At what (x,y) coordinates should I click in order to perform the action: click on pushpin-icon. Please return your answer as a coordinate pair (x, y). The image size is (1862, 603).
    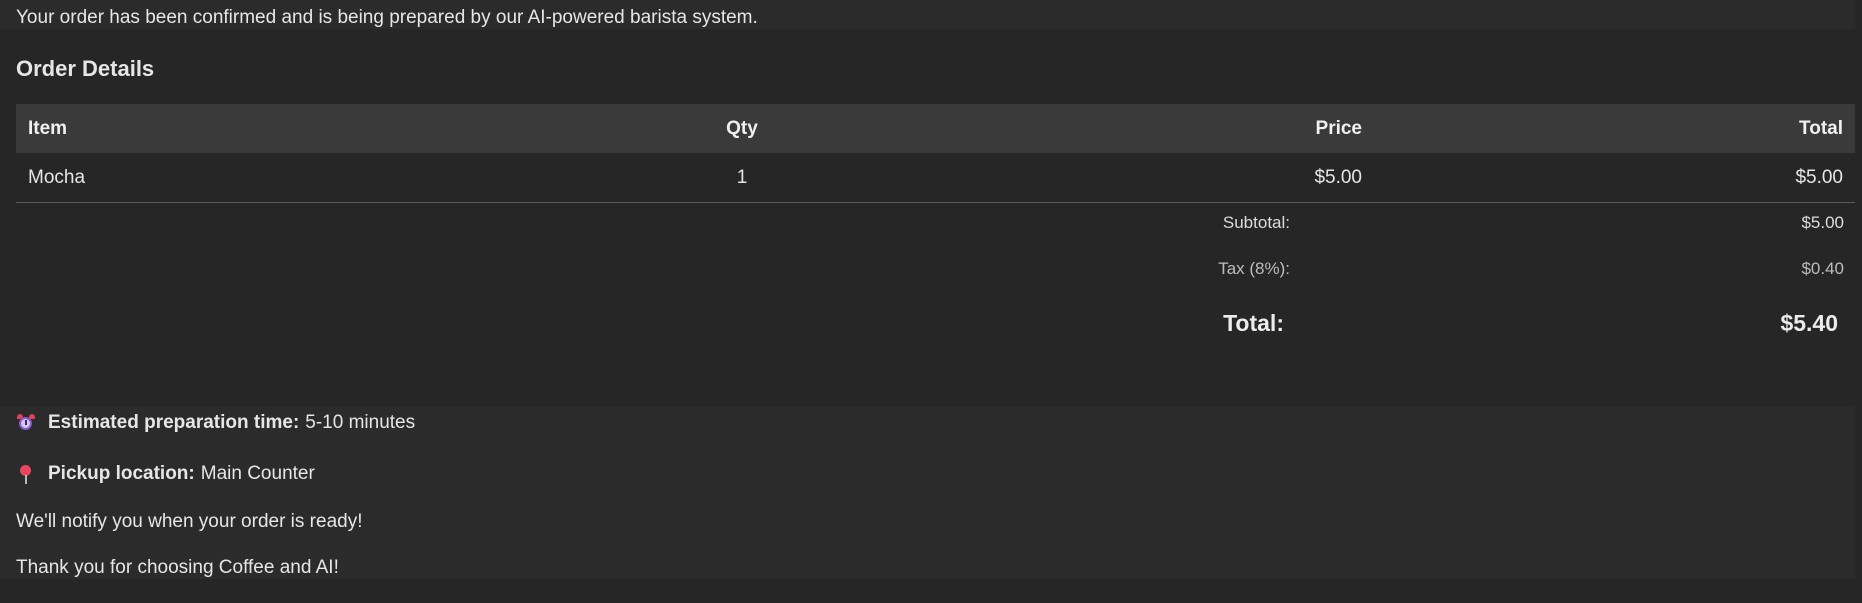
    Looking at the image, I should click on (26, 474).